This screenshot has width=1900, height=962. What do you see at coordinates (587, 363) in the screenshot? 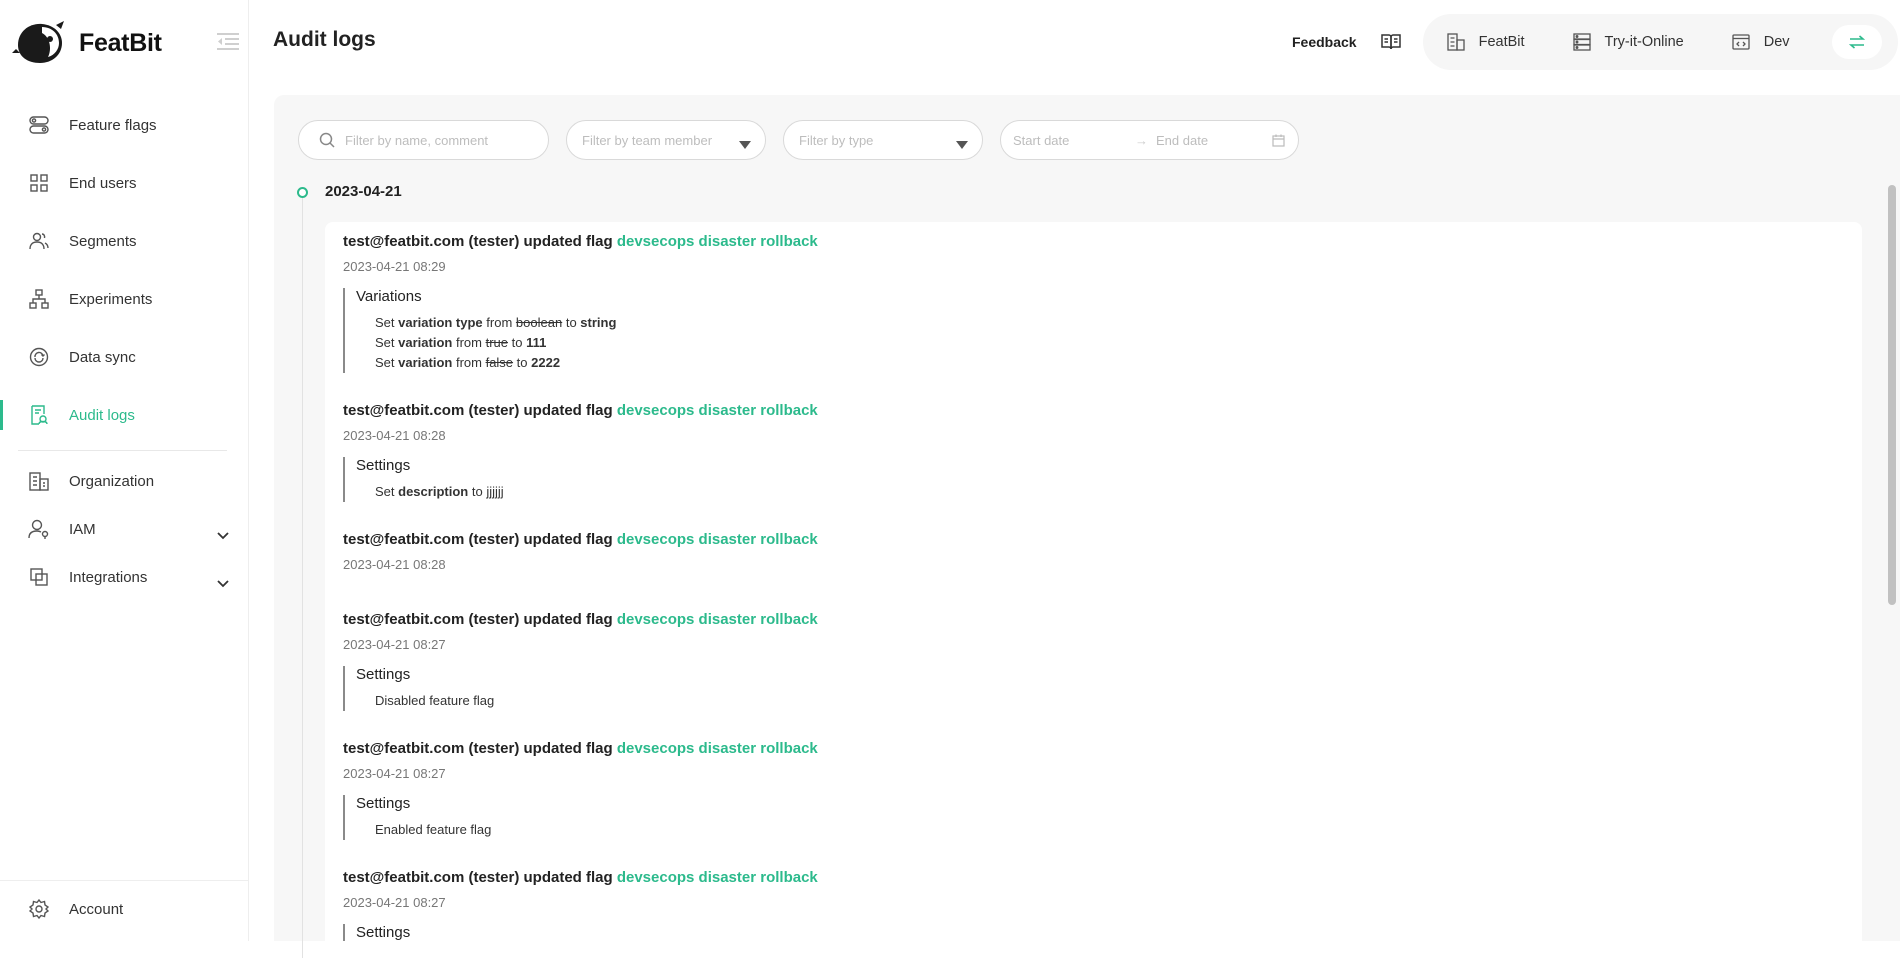
I see `change-line: Set variation from false to 2222` at bounding box center [587, 363].